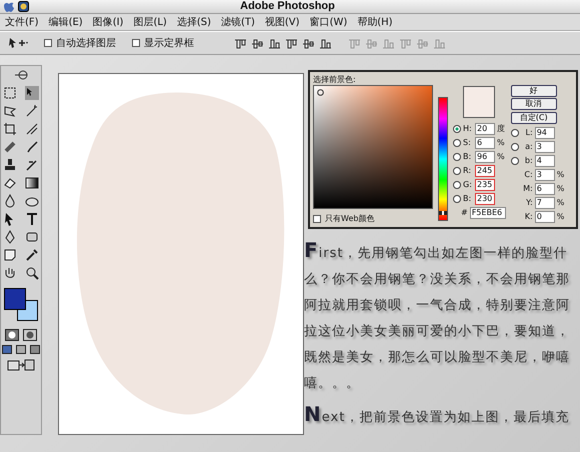 Image resolution: width=580 pixels, height=452 pixels. I want to click on color-field, so click(373, 147).